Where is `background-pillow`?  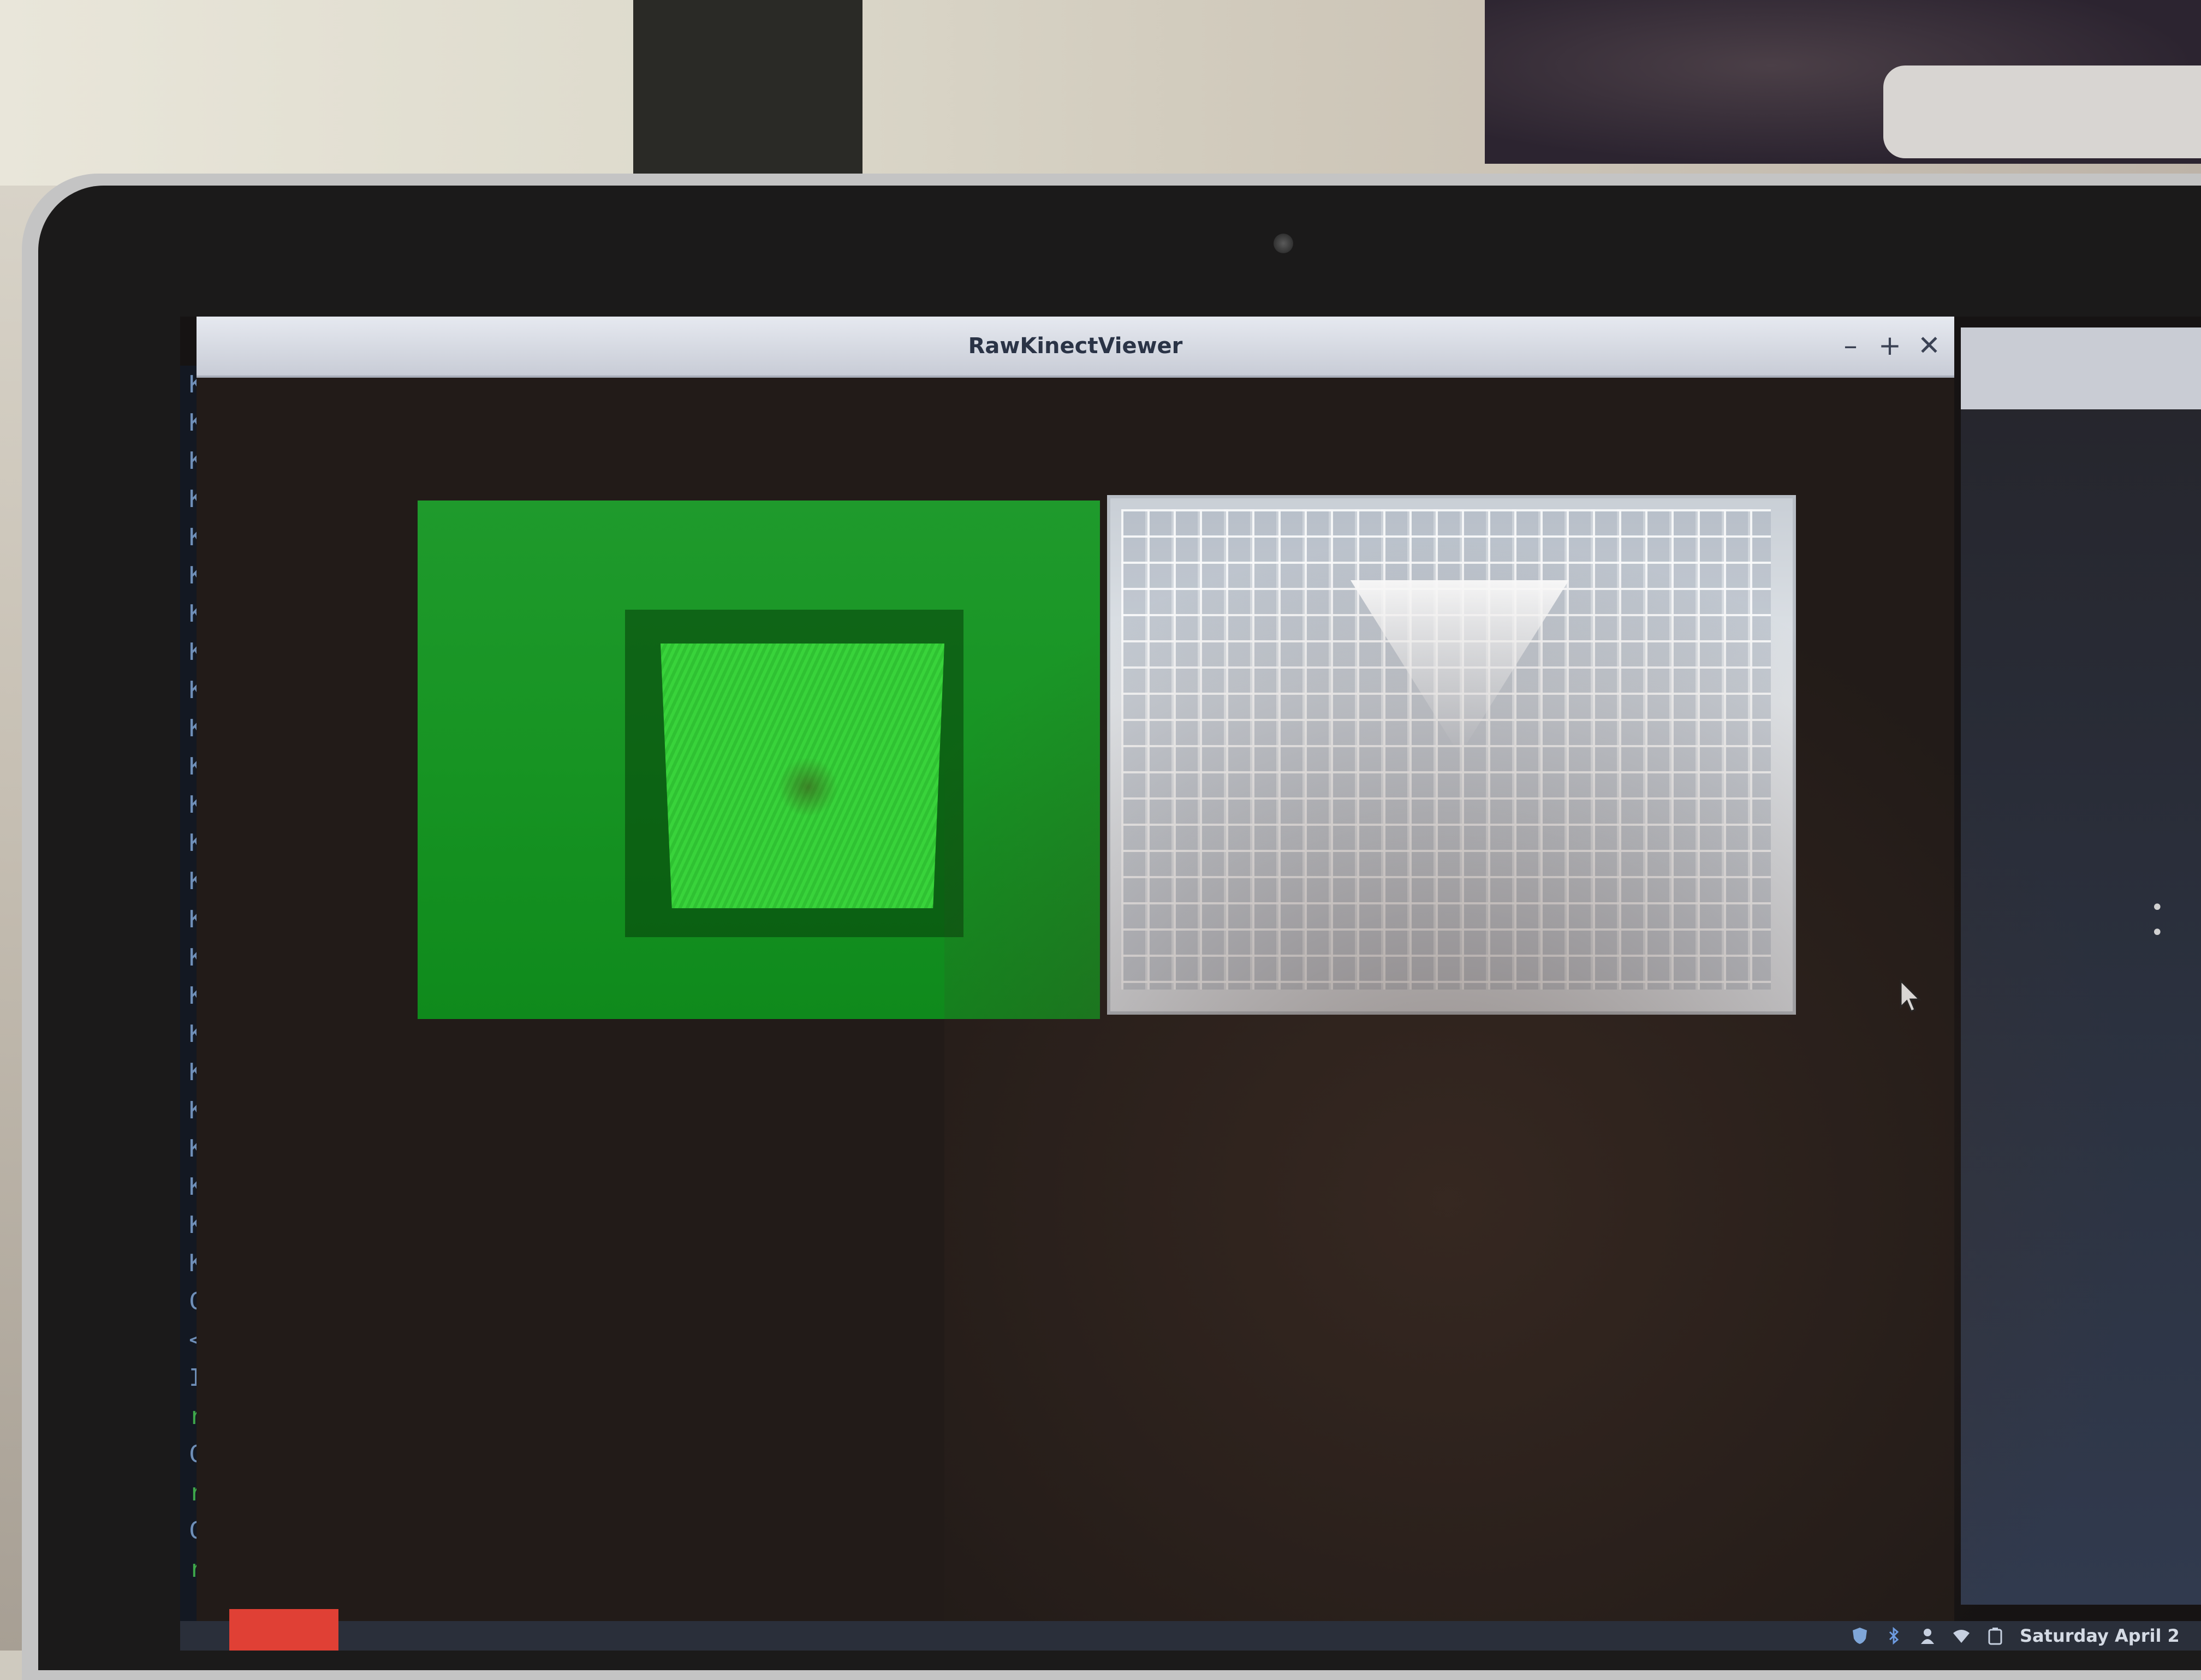 background-pillow is located at coordinates (2042, 111).